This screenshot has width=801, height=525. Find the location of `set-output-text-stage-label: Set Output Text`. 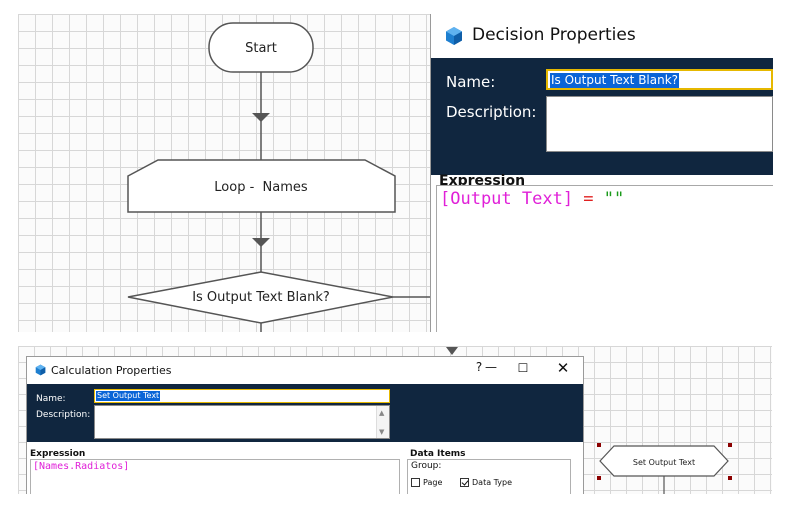

set-output-text-stage-label: Set Output Text is located at coordinates (664, 462).